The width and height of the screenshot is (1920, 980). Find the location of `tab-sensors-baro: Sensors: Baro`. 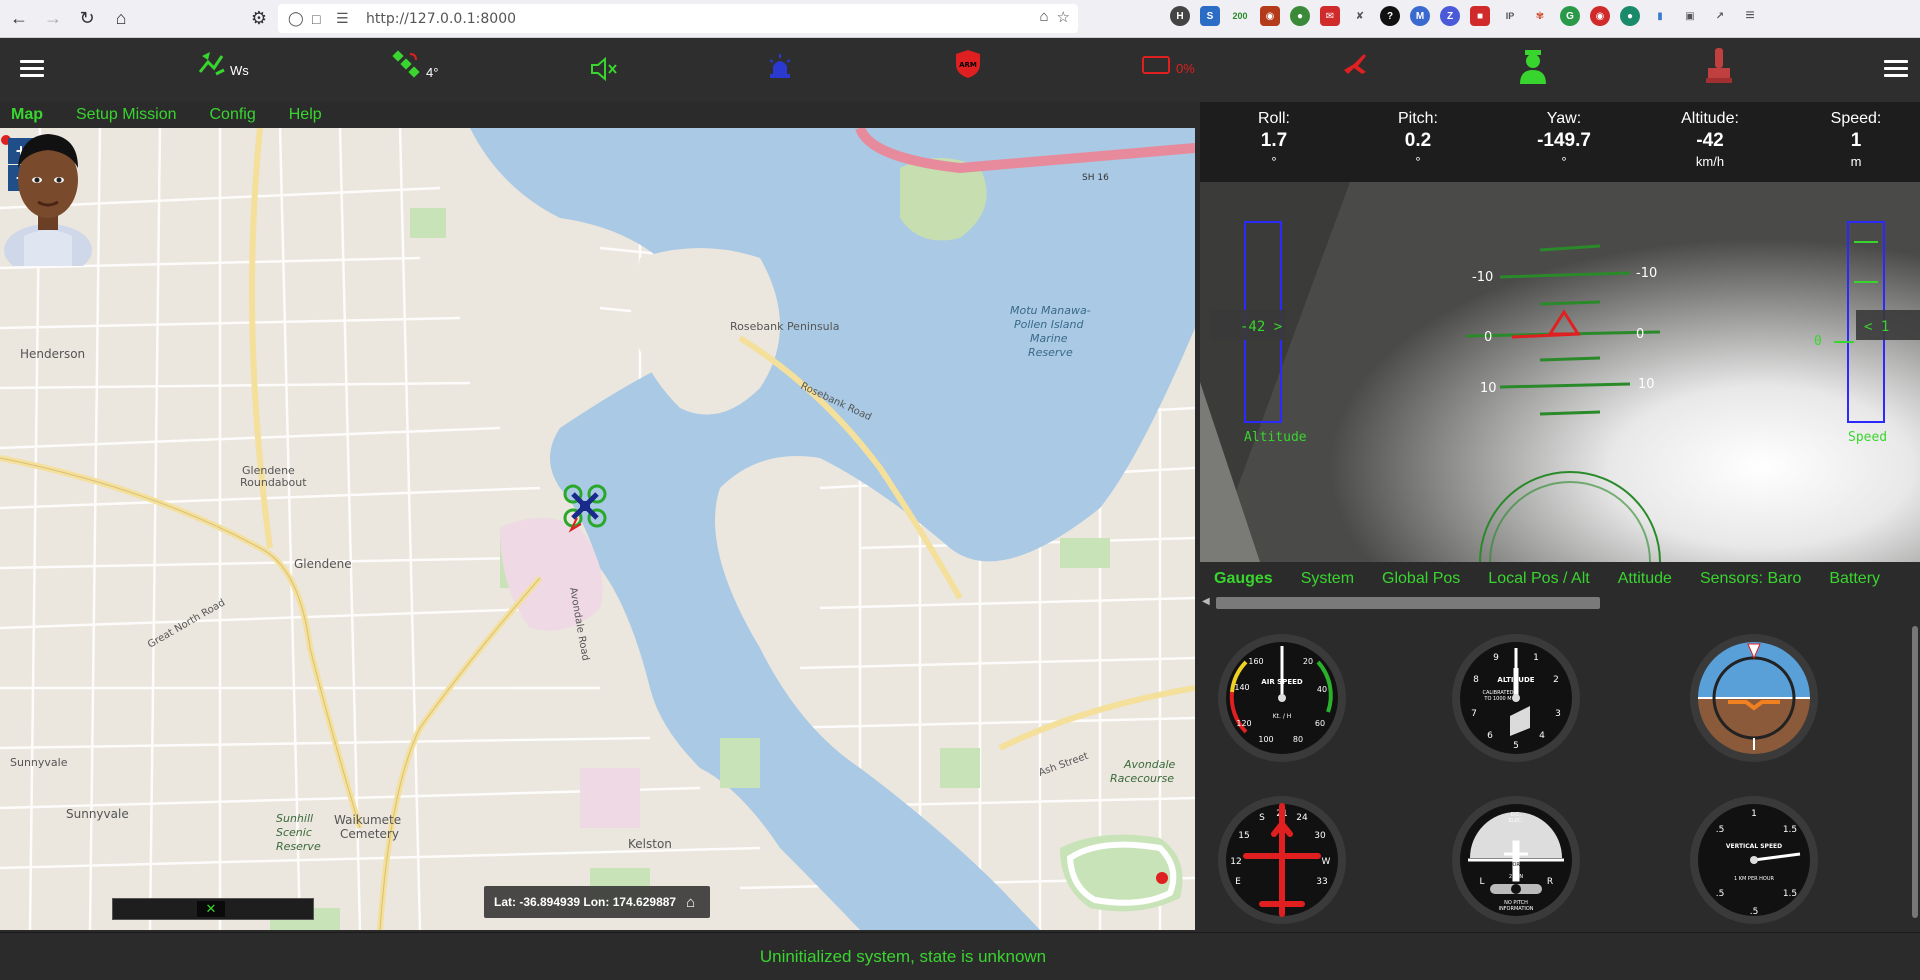

tab-sensors-baro: Sensors: Baro is located at coordinates (1750, 579).